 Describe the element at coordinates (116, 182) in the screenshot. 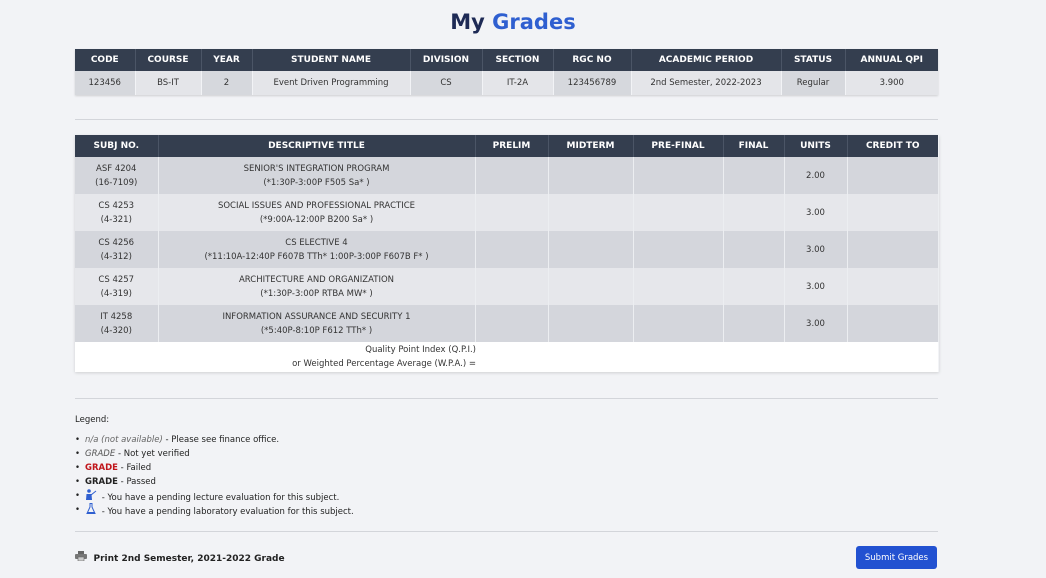

I see `subject-code: (16-7109)` at that location.